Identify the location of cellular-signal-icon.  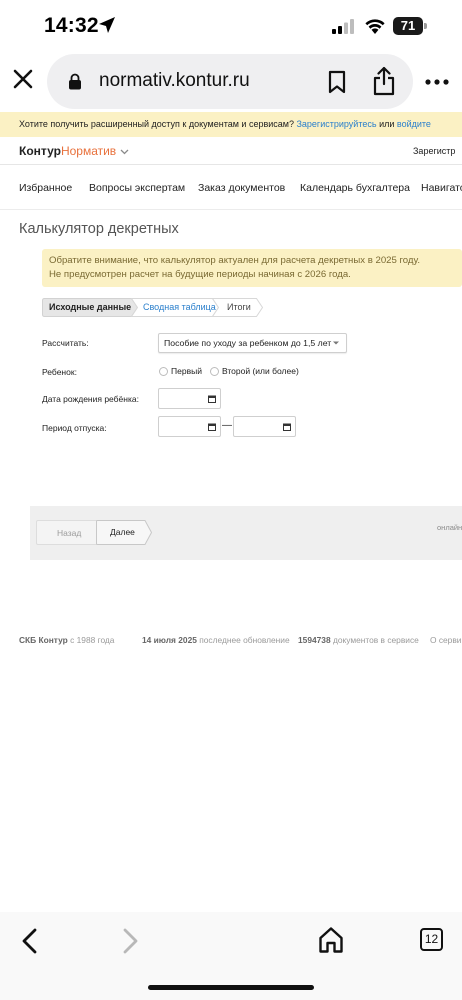
(343, 26).